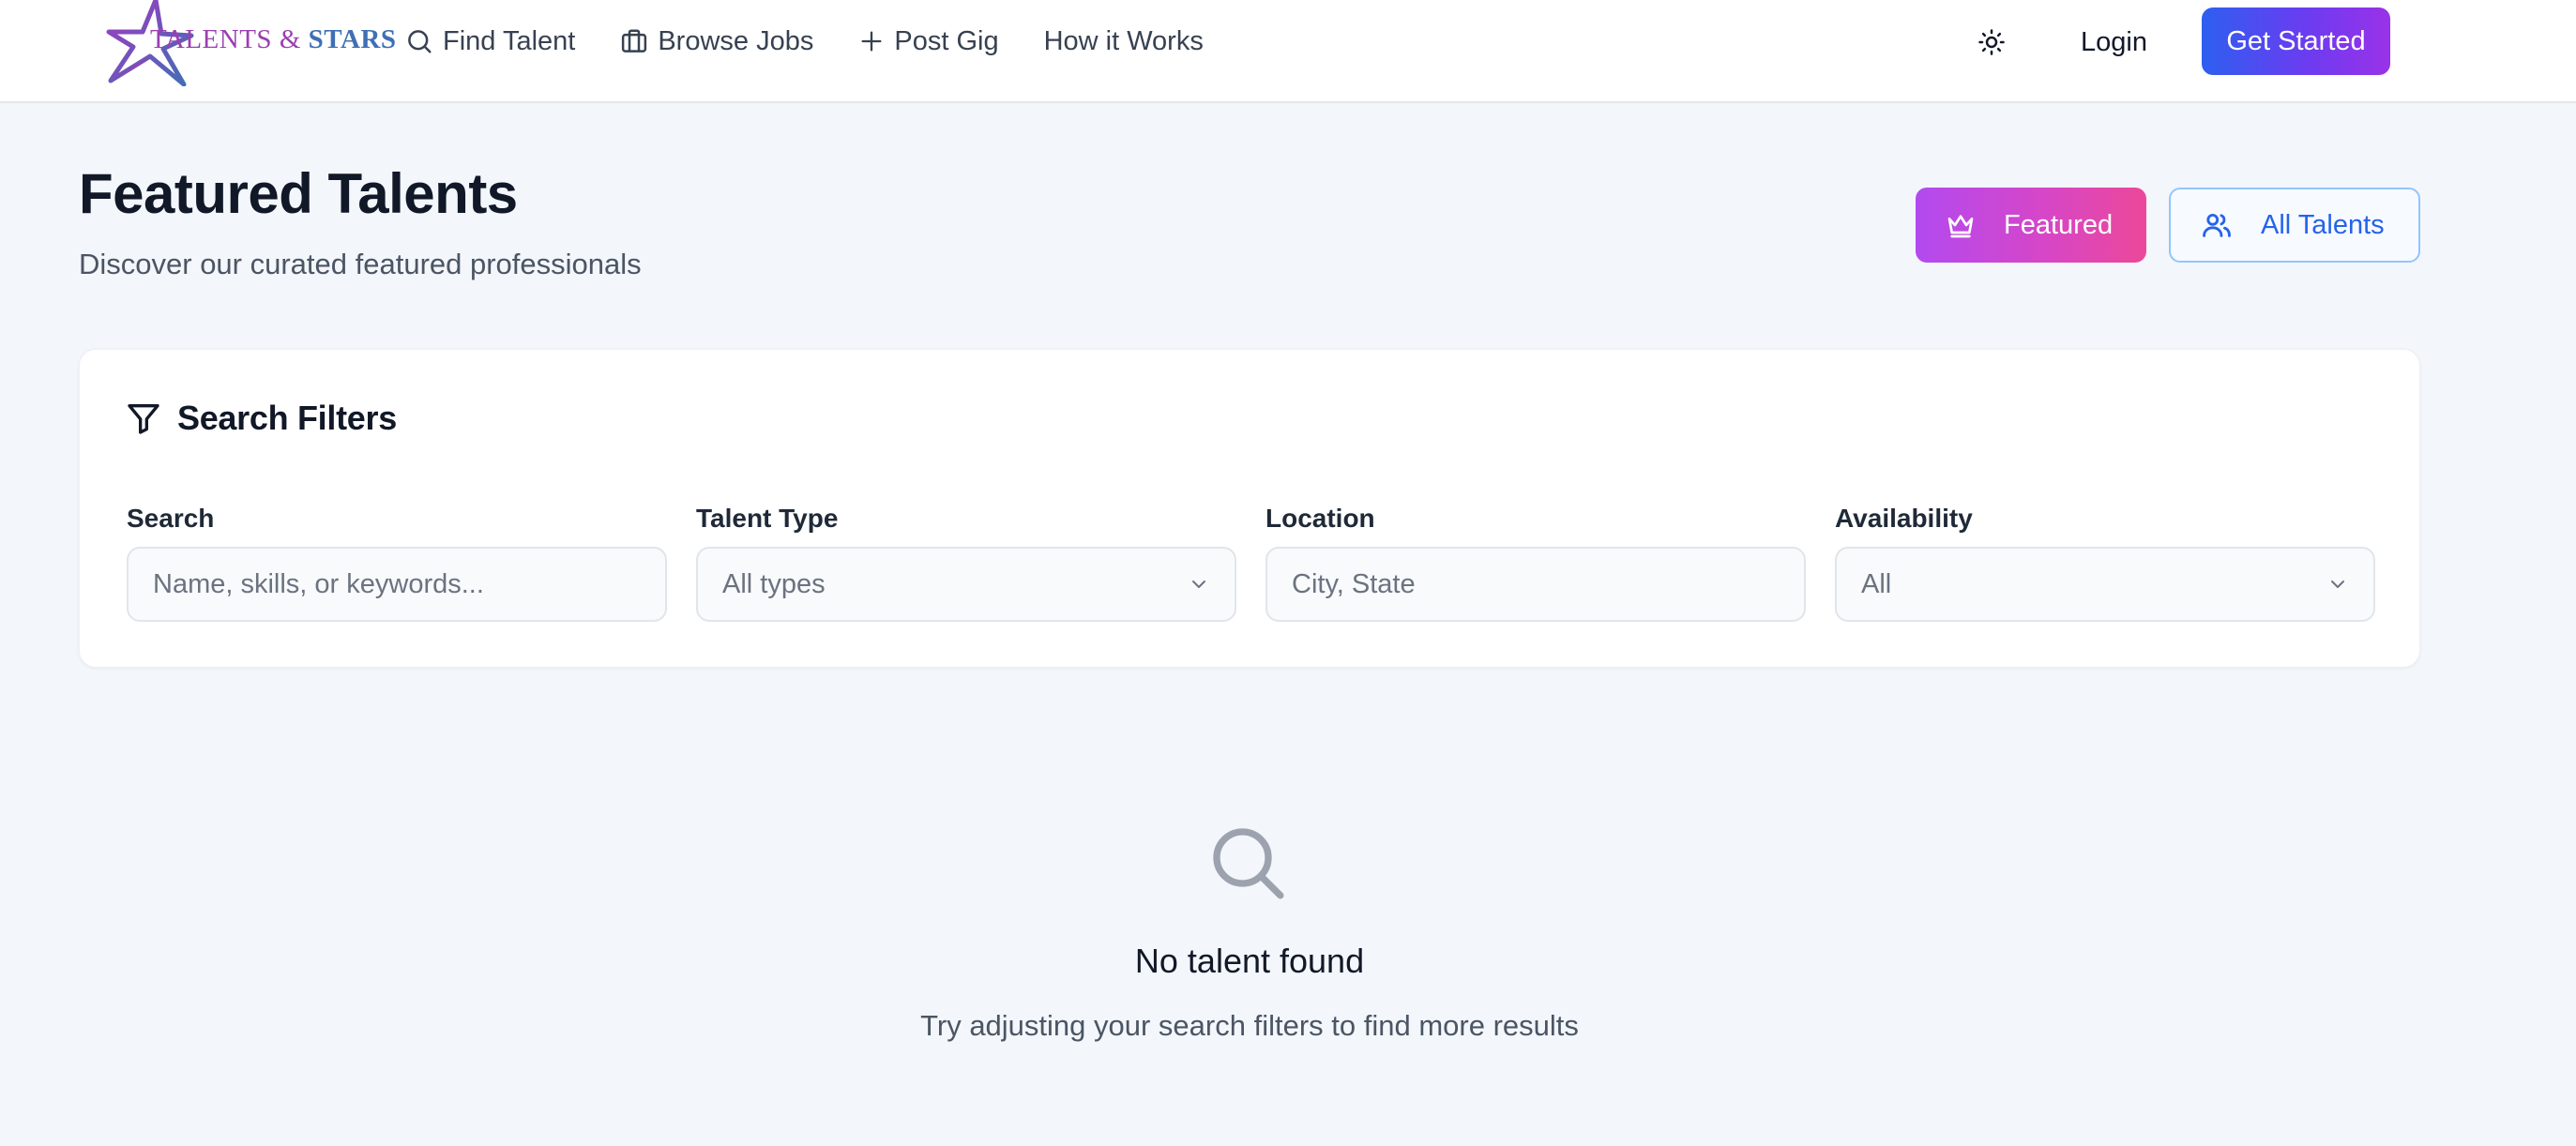  What do you see at coordinates (290, 39) in the screenshot?
I see `brand-ampersand: &` at bounding box center [290, 39].